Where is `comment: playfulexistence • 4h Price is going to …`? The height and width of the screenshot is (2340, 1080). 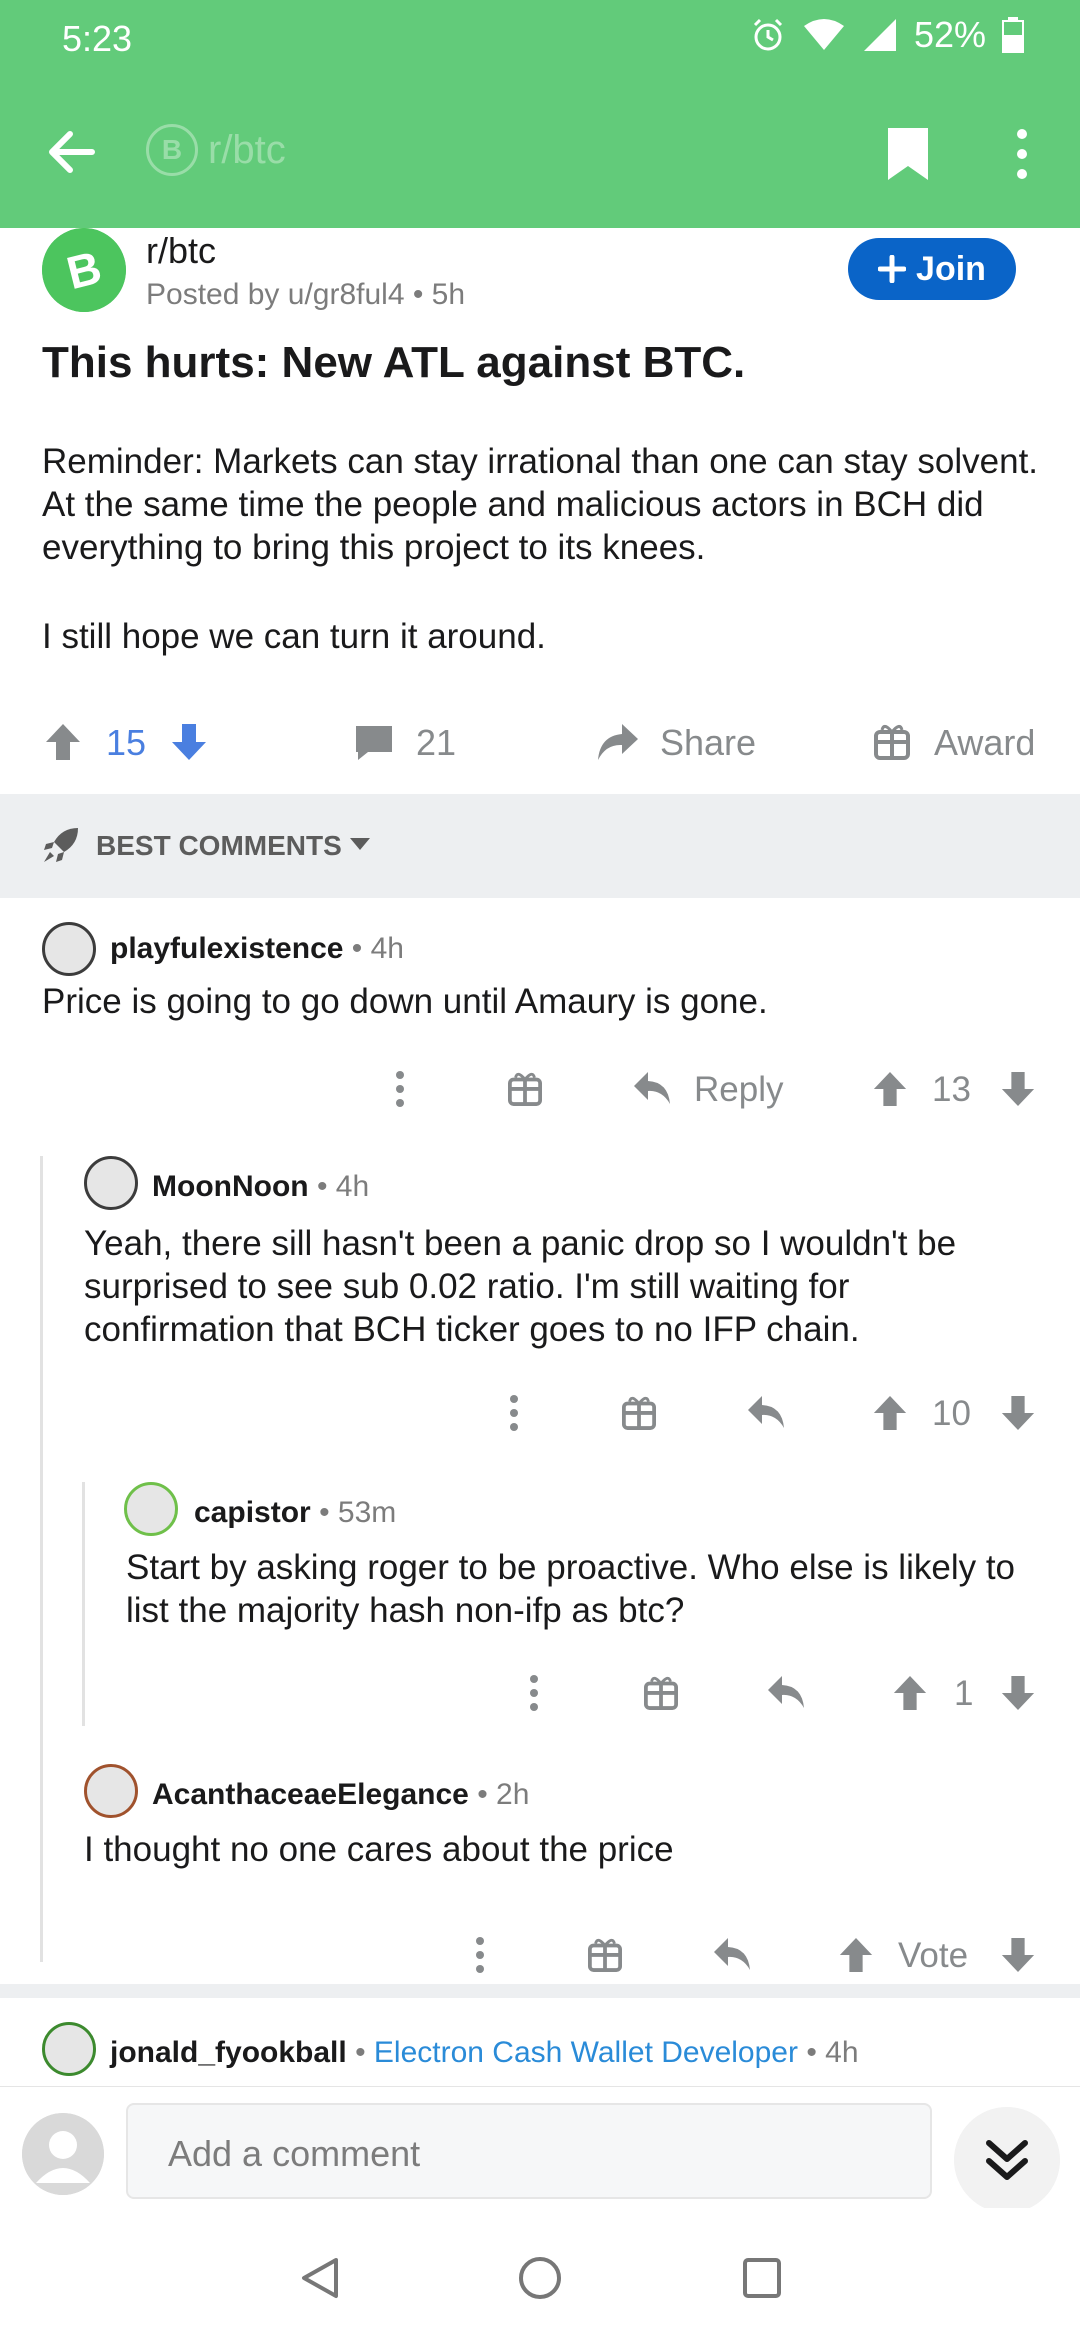
comment: playfulexistence • 4h Price is going to … is located at coordinates (540, 1018).